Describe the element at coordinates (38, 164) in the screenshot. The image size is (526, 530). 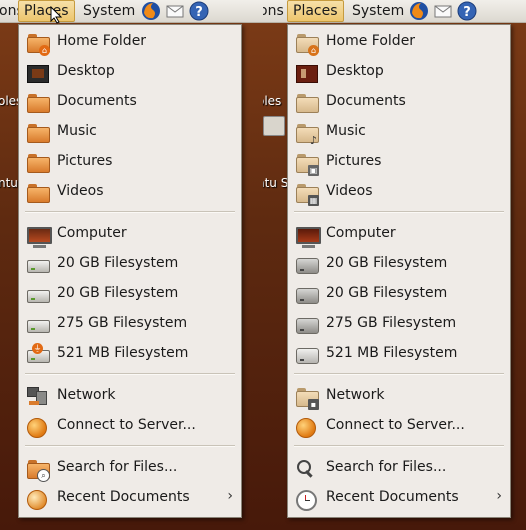
I see `pictures-folder-icon` at that location.